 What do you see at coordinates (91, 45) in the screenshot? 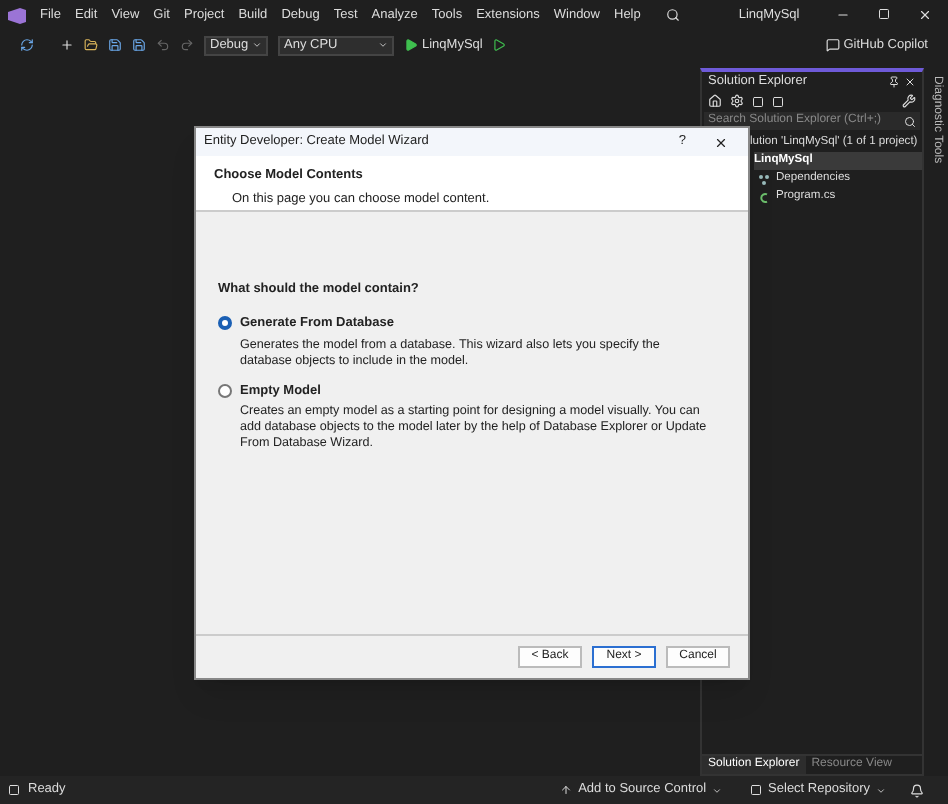
I see `folder-icon` at bounding box center [91, 45].